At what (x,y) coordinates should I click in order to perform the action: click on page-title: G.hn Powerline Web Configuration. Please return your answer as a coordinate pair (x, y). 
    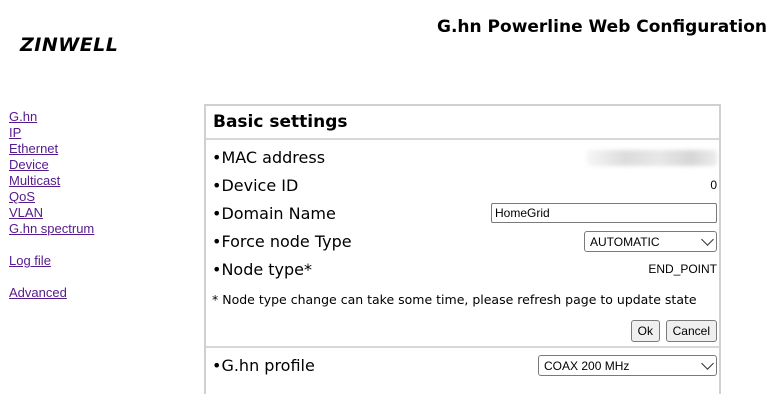
    Looking at the image, I should click on (602, 27).